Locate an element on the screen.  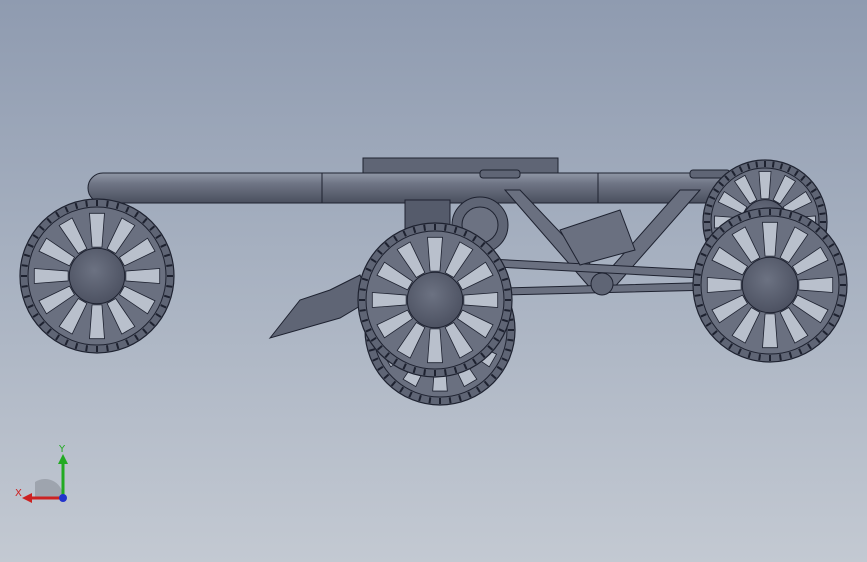
triad-y-arrow-icon is located at coordinates (63, 459).